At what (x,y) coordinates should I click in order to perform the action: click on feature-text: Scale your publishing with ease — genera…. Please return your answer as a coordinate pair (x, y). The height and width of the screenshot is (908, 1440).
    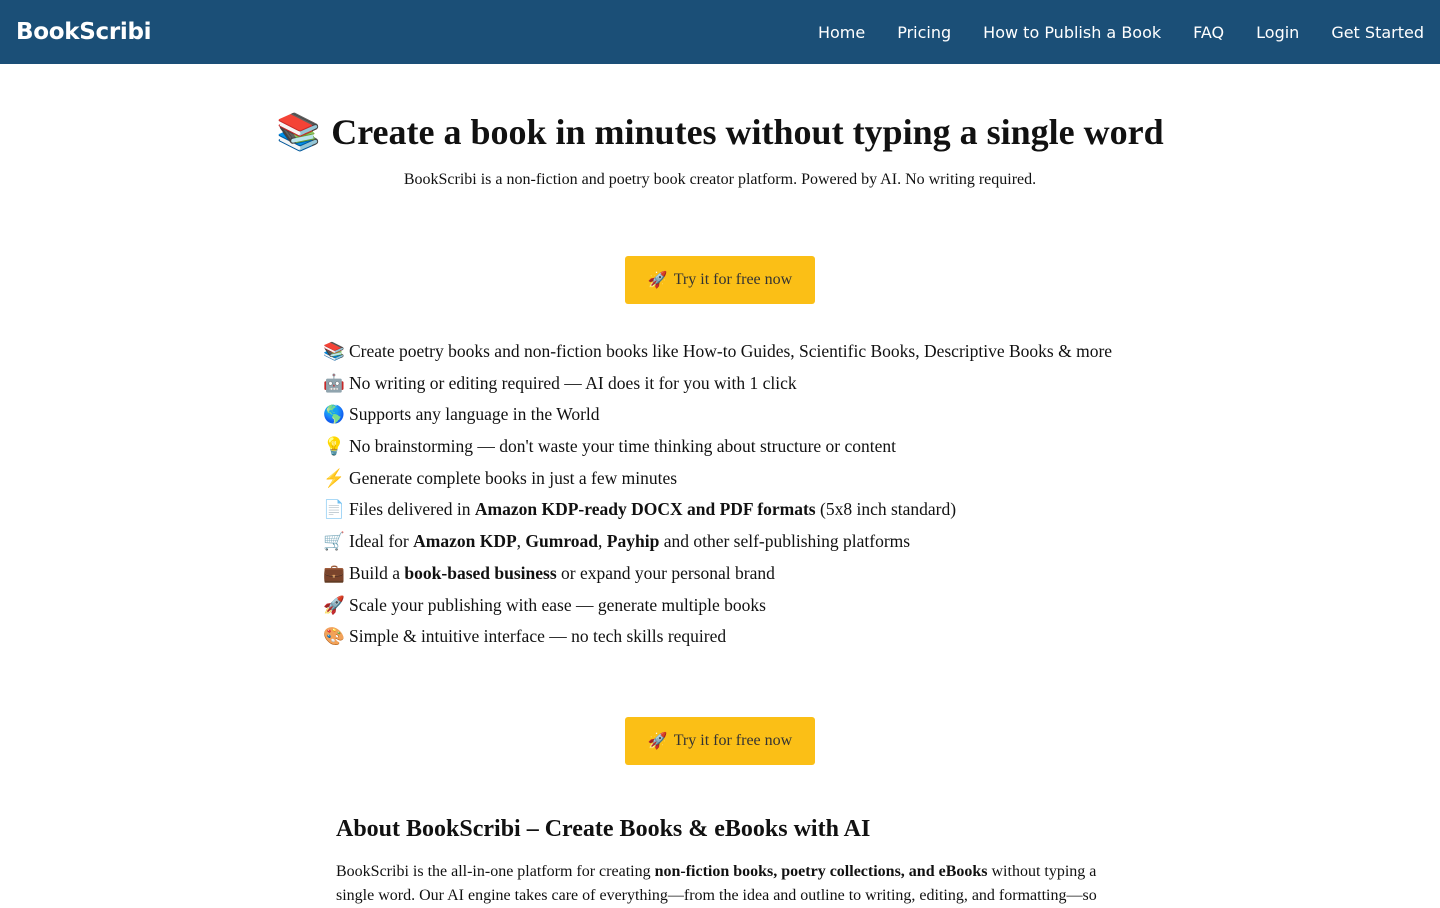
    Looking at the image, I should click on (557, 604).